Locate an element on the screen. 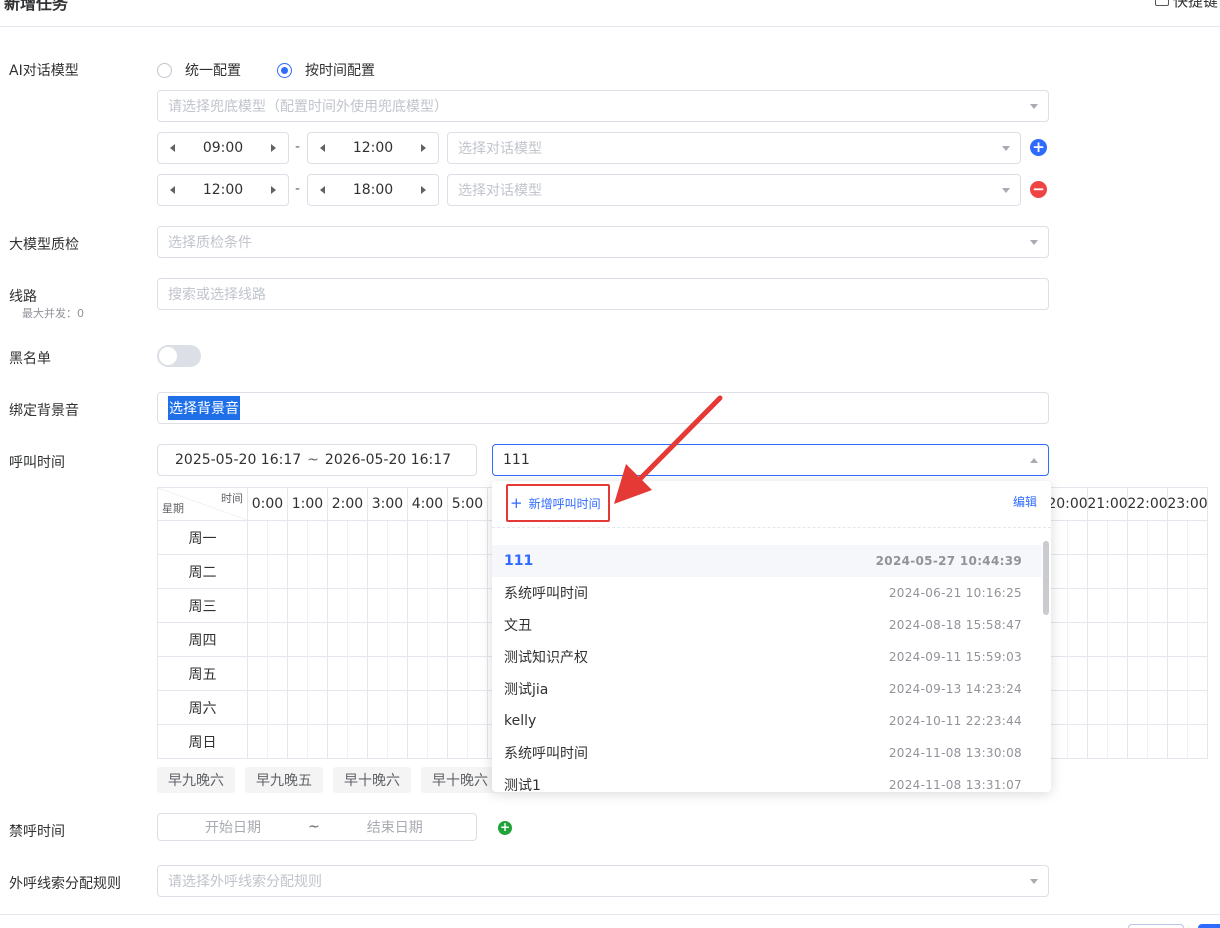 Image resolution: width=1220 pixels, height=928 pixels. arrow-left-icon is located at coordinates (322, 190).